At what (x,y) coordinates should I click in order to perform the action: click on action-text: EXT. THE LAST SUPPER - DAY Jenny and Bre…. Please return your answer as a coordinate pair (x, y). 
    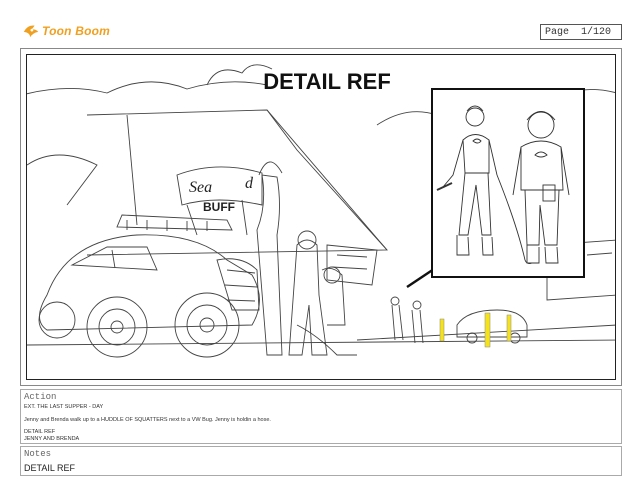
    Looking at the image, I should click on (147, 423).